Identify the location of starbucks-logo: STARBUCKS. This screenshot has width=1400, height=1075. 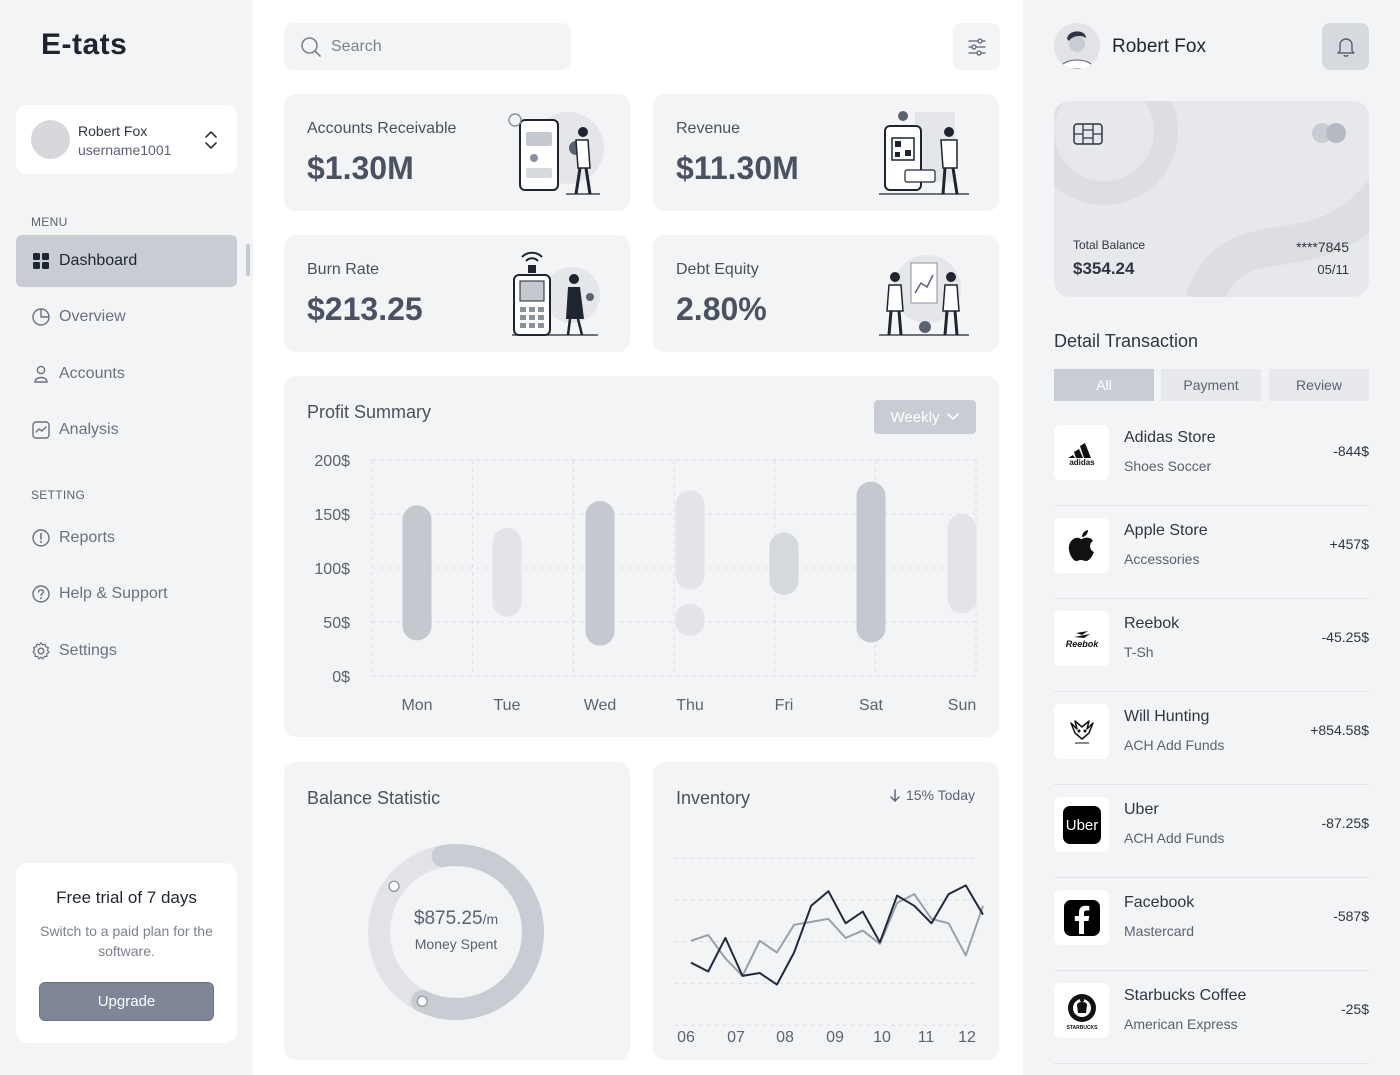
(1081, 1010).